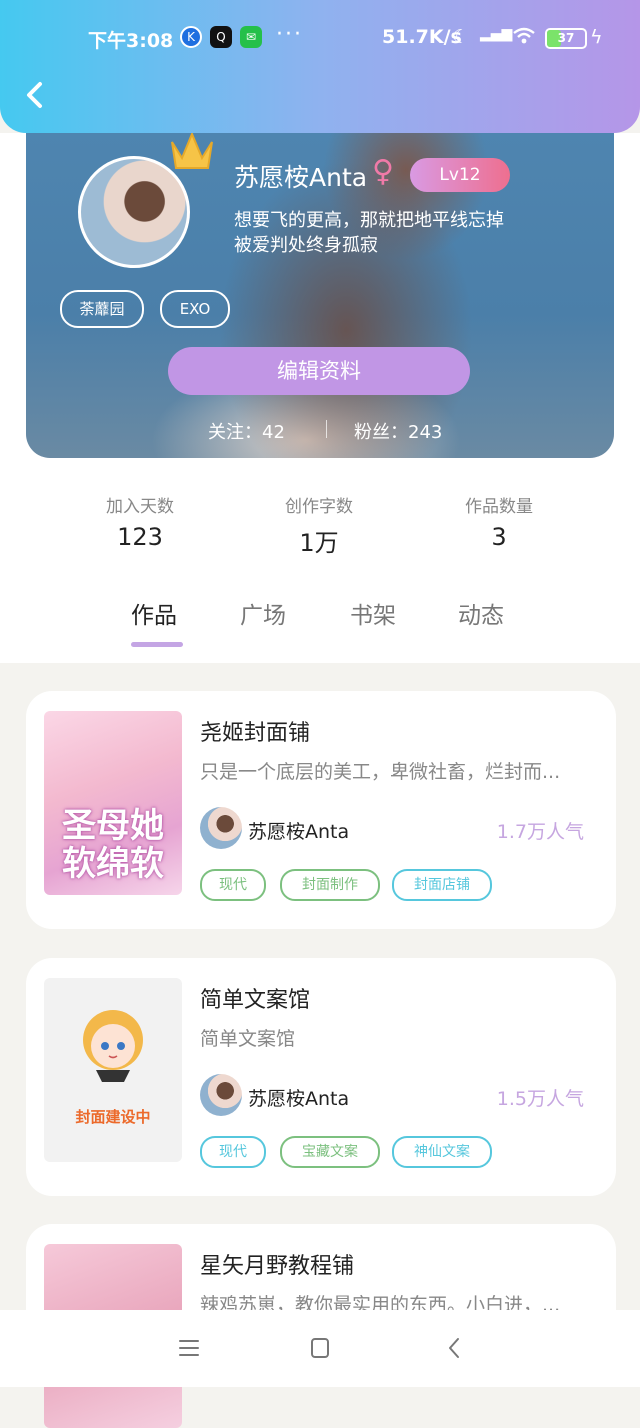  I want to click on cover-placeholder-text: 封面建设中, so click(113, 1117).